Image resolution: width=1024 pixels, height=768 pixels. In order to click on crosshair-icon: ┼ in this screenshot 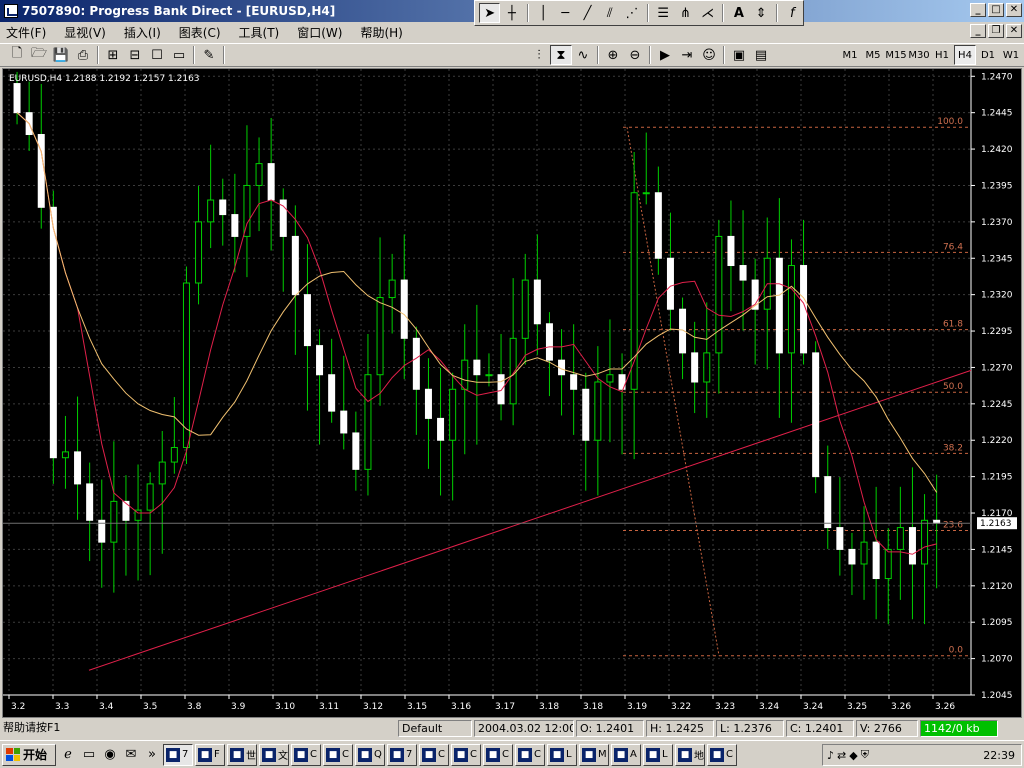, I will do `click(511, 13)`.